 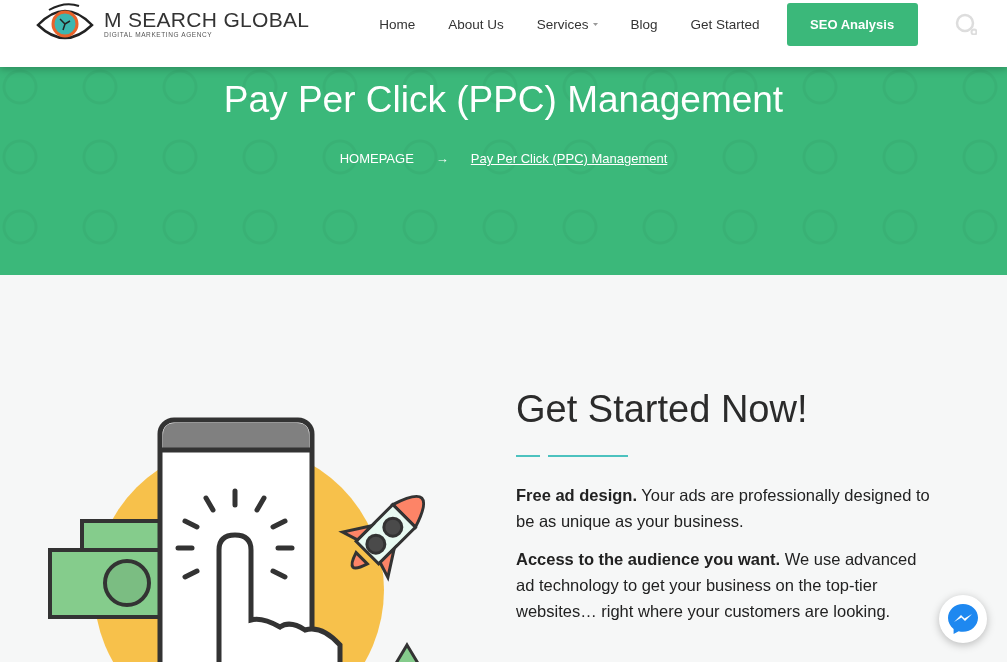 I want to click on nav-link: Blog, so click(x=644, y=24).